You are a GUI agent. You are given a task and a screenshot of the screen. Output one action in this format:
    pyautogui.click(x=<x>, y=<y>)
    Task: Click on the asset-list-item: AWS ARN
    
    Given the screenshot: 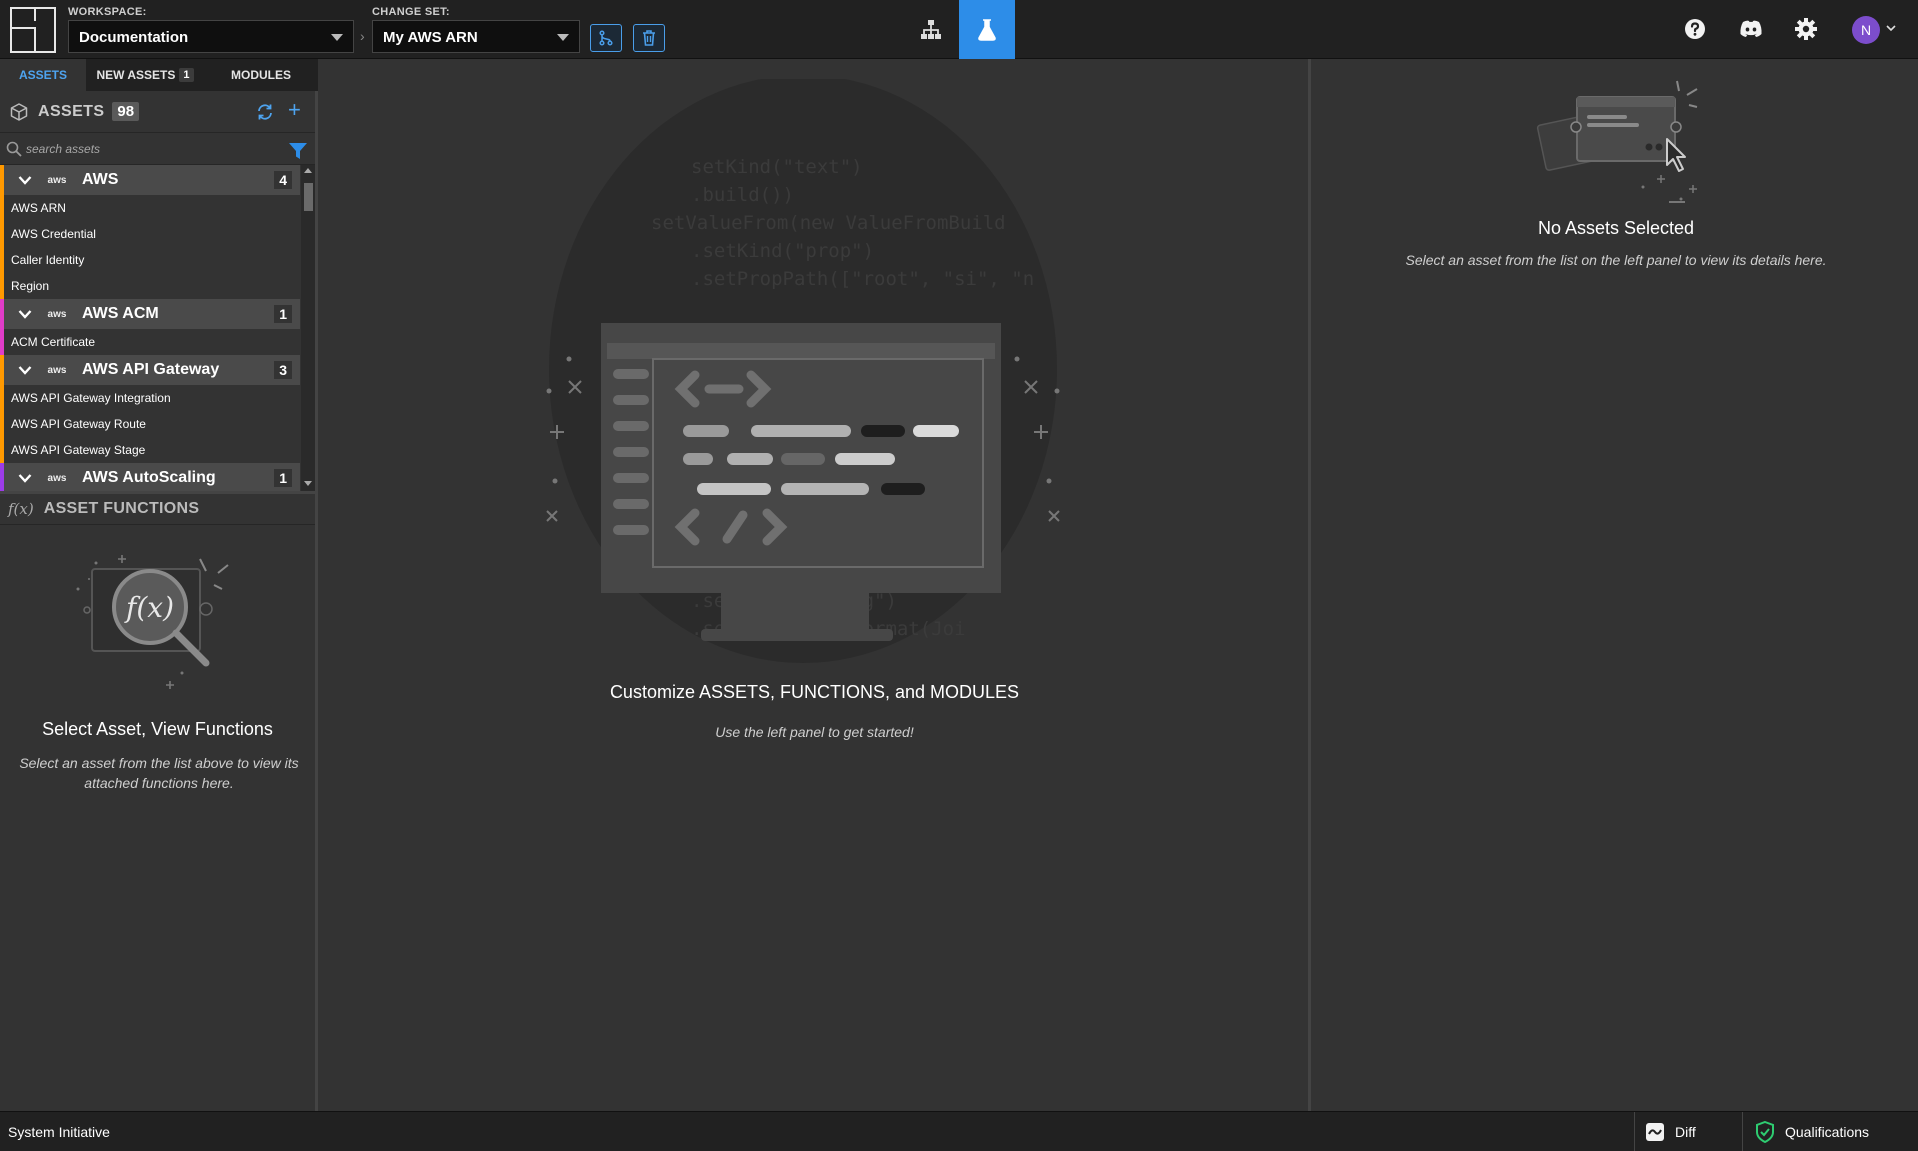 What is the action you would take?
    pyautogui.click(x=150, y=208)
    